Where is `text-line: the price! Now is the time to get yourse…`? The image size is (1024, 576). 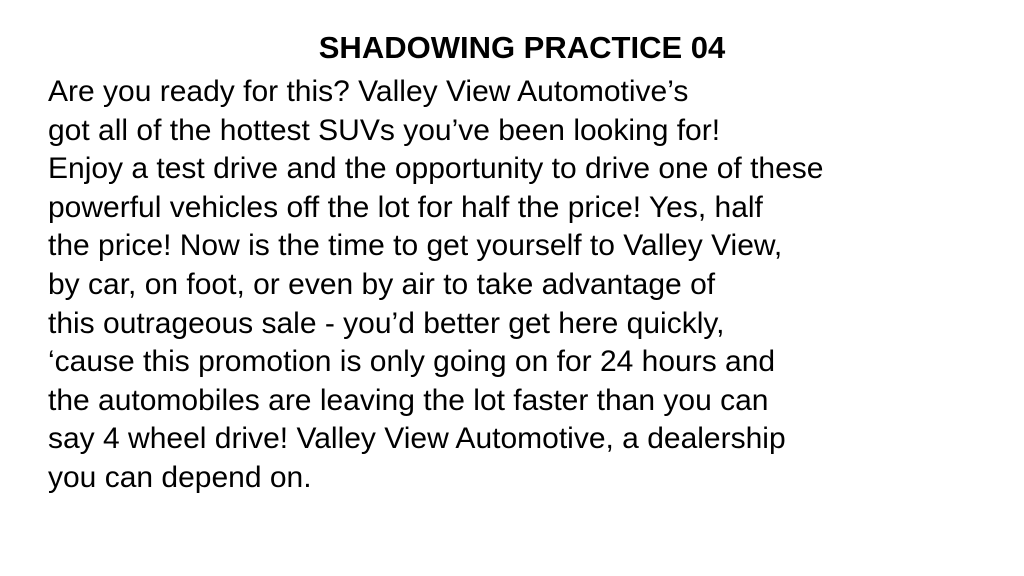
text-line: the price! Now is the time to get yourse… is located at coordinates (415, 246).